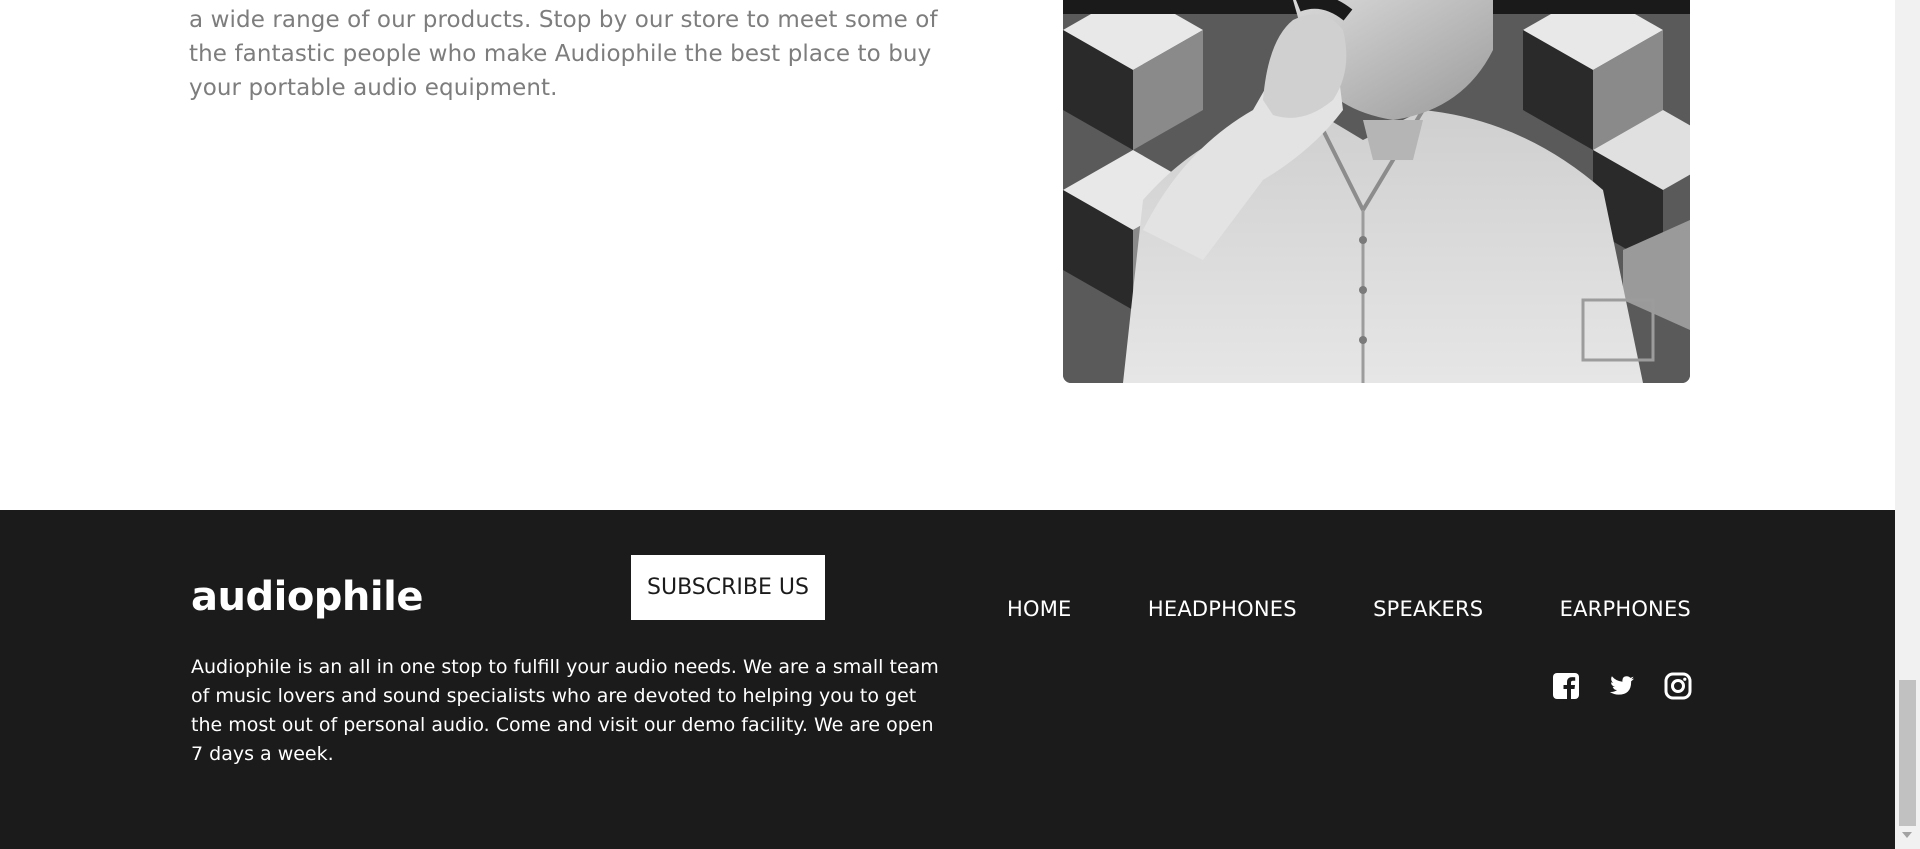 The height and width of the screenshot is (849, 1920). I want to click on man-with-headphones-photo, so click(1376, 191).